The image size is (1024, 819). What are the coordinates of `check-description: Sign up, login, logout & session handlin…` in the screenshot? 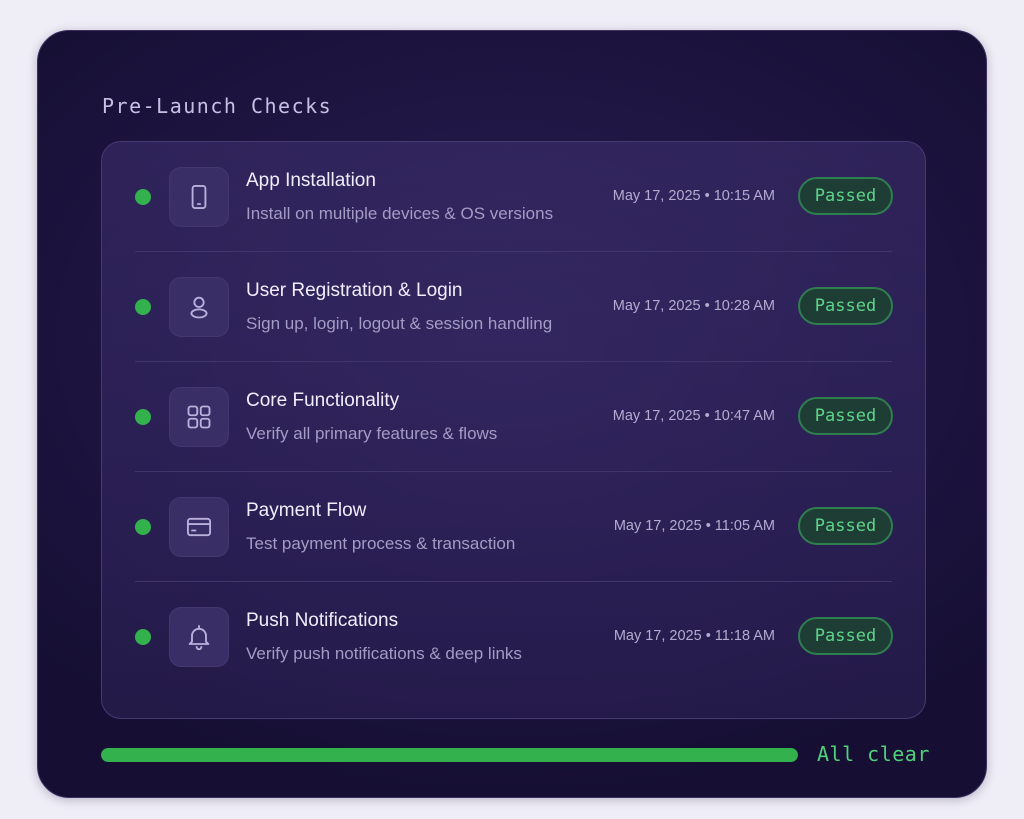 It's located at (399, 323).